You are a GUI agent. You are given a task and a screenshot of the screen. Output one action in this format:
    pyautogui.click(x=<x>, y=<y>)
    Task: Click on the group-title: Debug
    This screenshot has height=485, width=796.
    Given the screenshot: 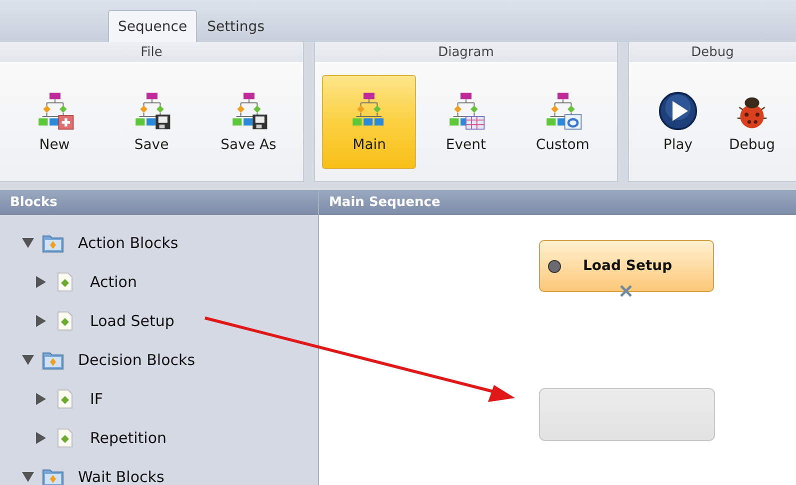 What is the action you would take?
    pyautogui.click(x=712, y=52)
    